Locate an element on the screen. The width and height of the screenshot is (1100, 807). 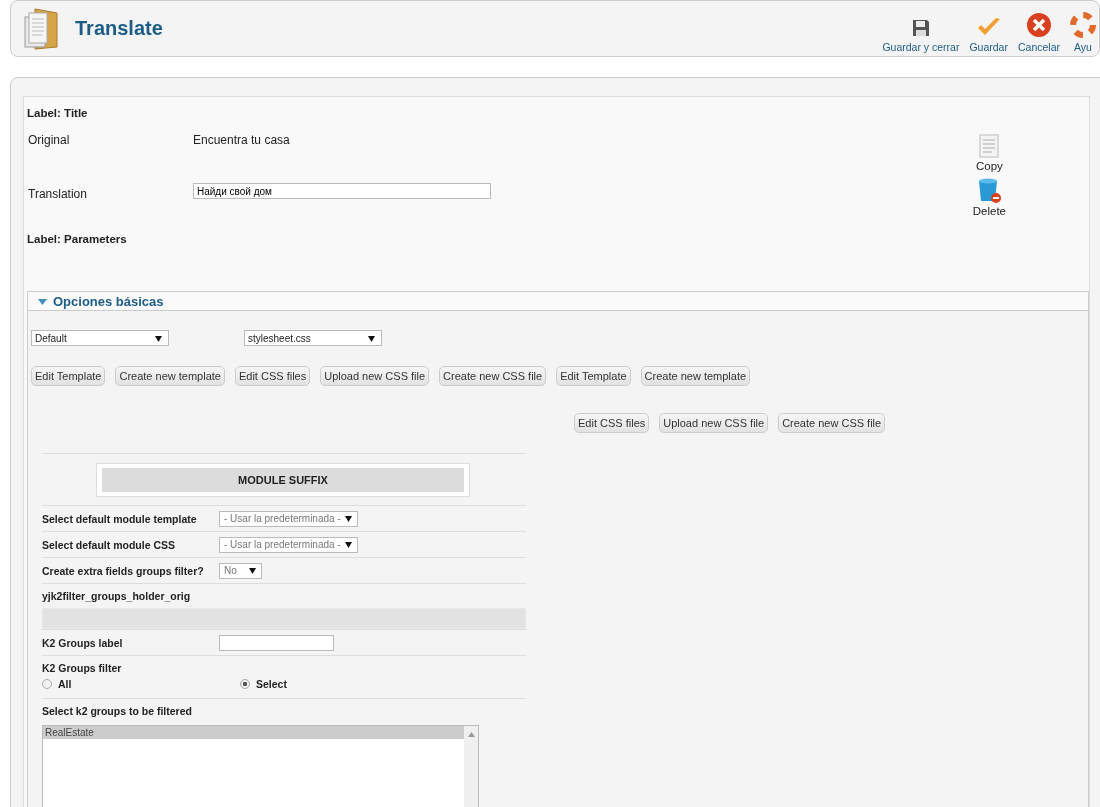
field-label: Select k2 groups to be filtered is located at coordinates (117, 711).